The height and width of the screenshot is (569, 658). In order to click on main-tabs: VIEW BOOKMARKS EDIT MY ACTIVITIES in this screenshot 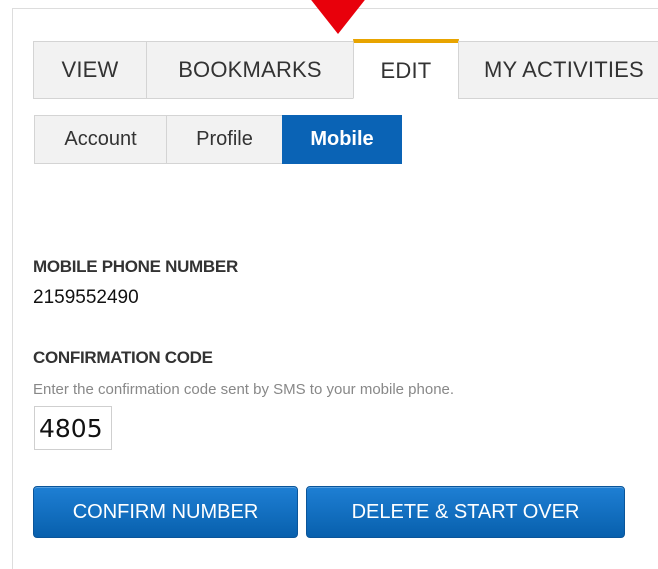, I will do `click(345, 69)`.